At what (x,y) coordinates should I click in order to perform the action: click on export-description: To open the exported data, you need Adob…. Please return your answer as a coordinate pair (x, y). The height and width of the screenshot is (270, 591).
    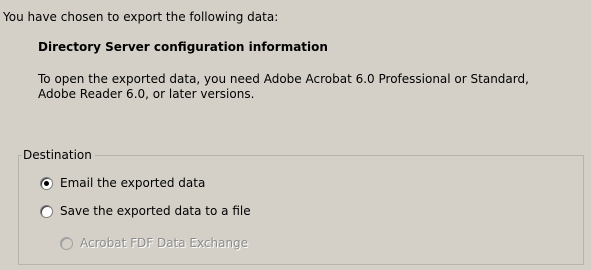
    Looking at the image, I should click on (283, 87).